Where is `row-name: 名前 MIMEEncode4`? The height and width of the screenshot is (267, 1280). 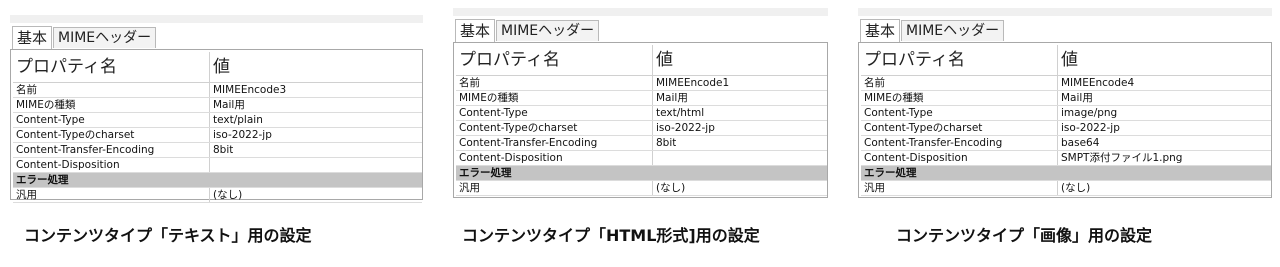
row-name: 名前 MIMEEncode4 is located at coordinates (1066, 83).